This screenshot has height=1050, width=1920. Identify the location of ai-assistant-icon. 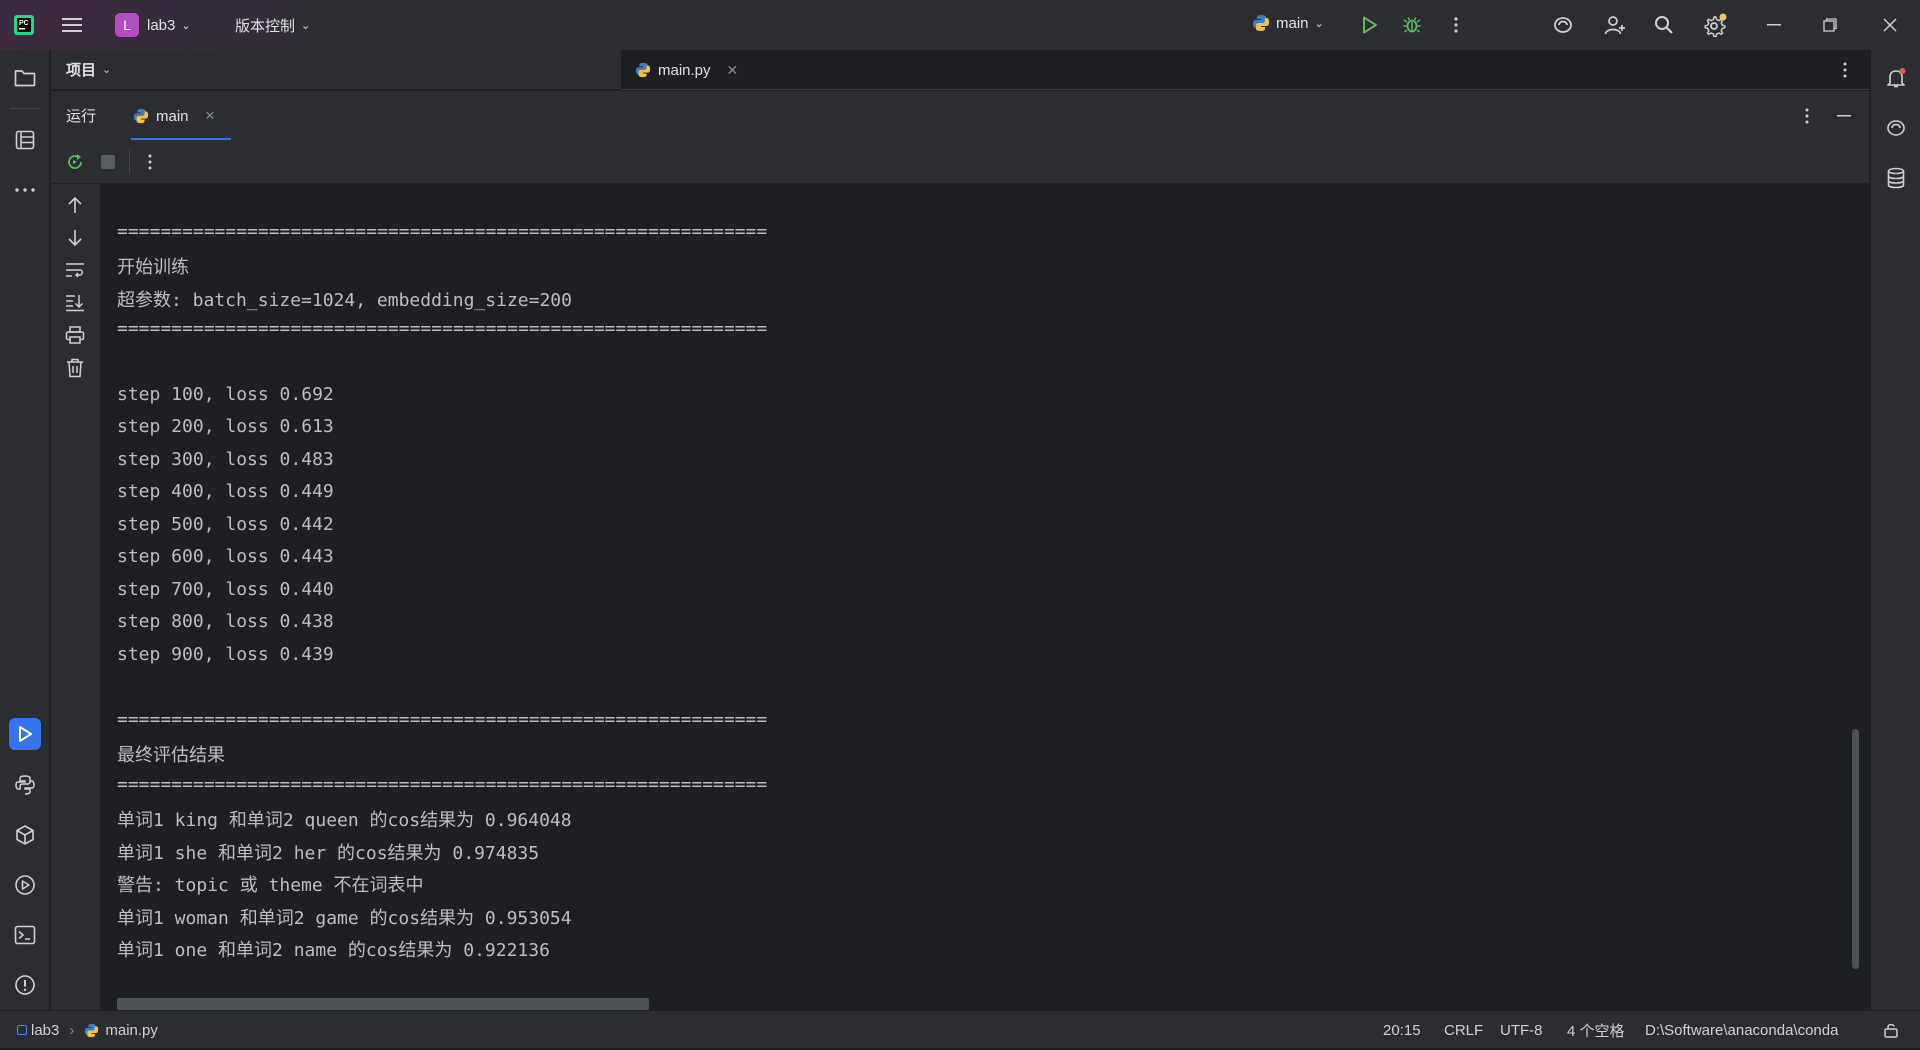
(1563, 25).